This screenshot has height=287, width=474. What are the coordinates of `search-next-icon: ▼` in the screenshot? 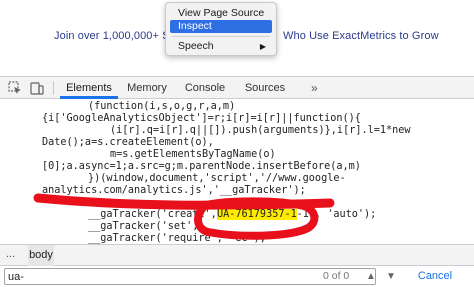 It's located at (391, 276).